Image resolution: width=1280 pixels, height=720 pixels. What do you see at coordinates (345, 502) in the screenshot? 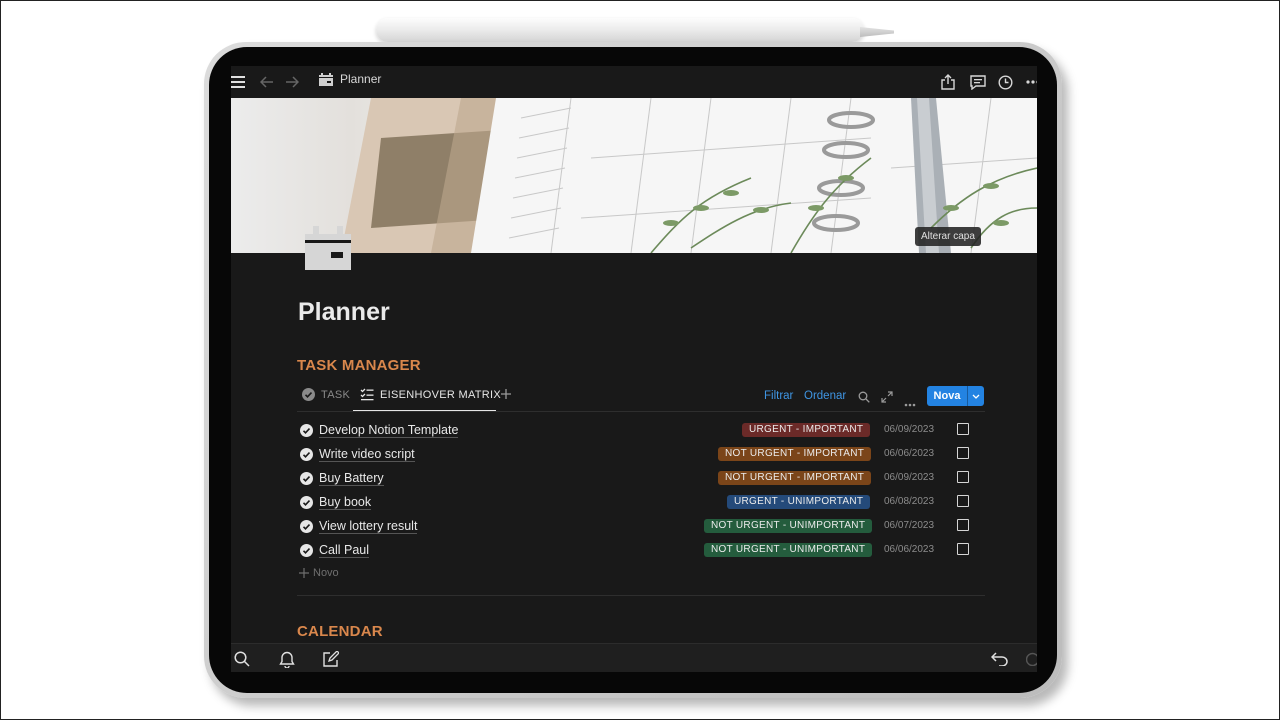
I see `task-name: Buy book` at bounding box center [345, 502].